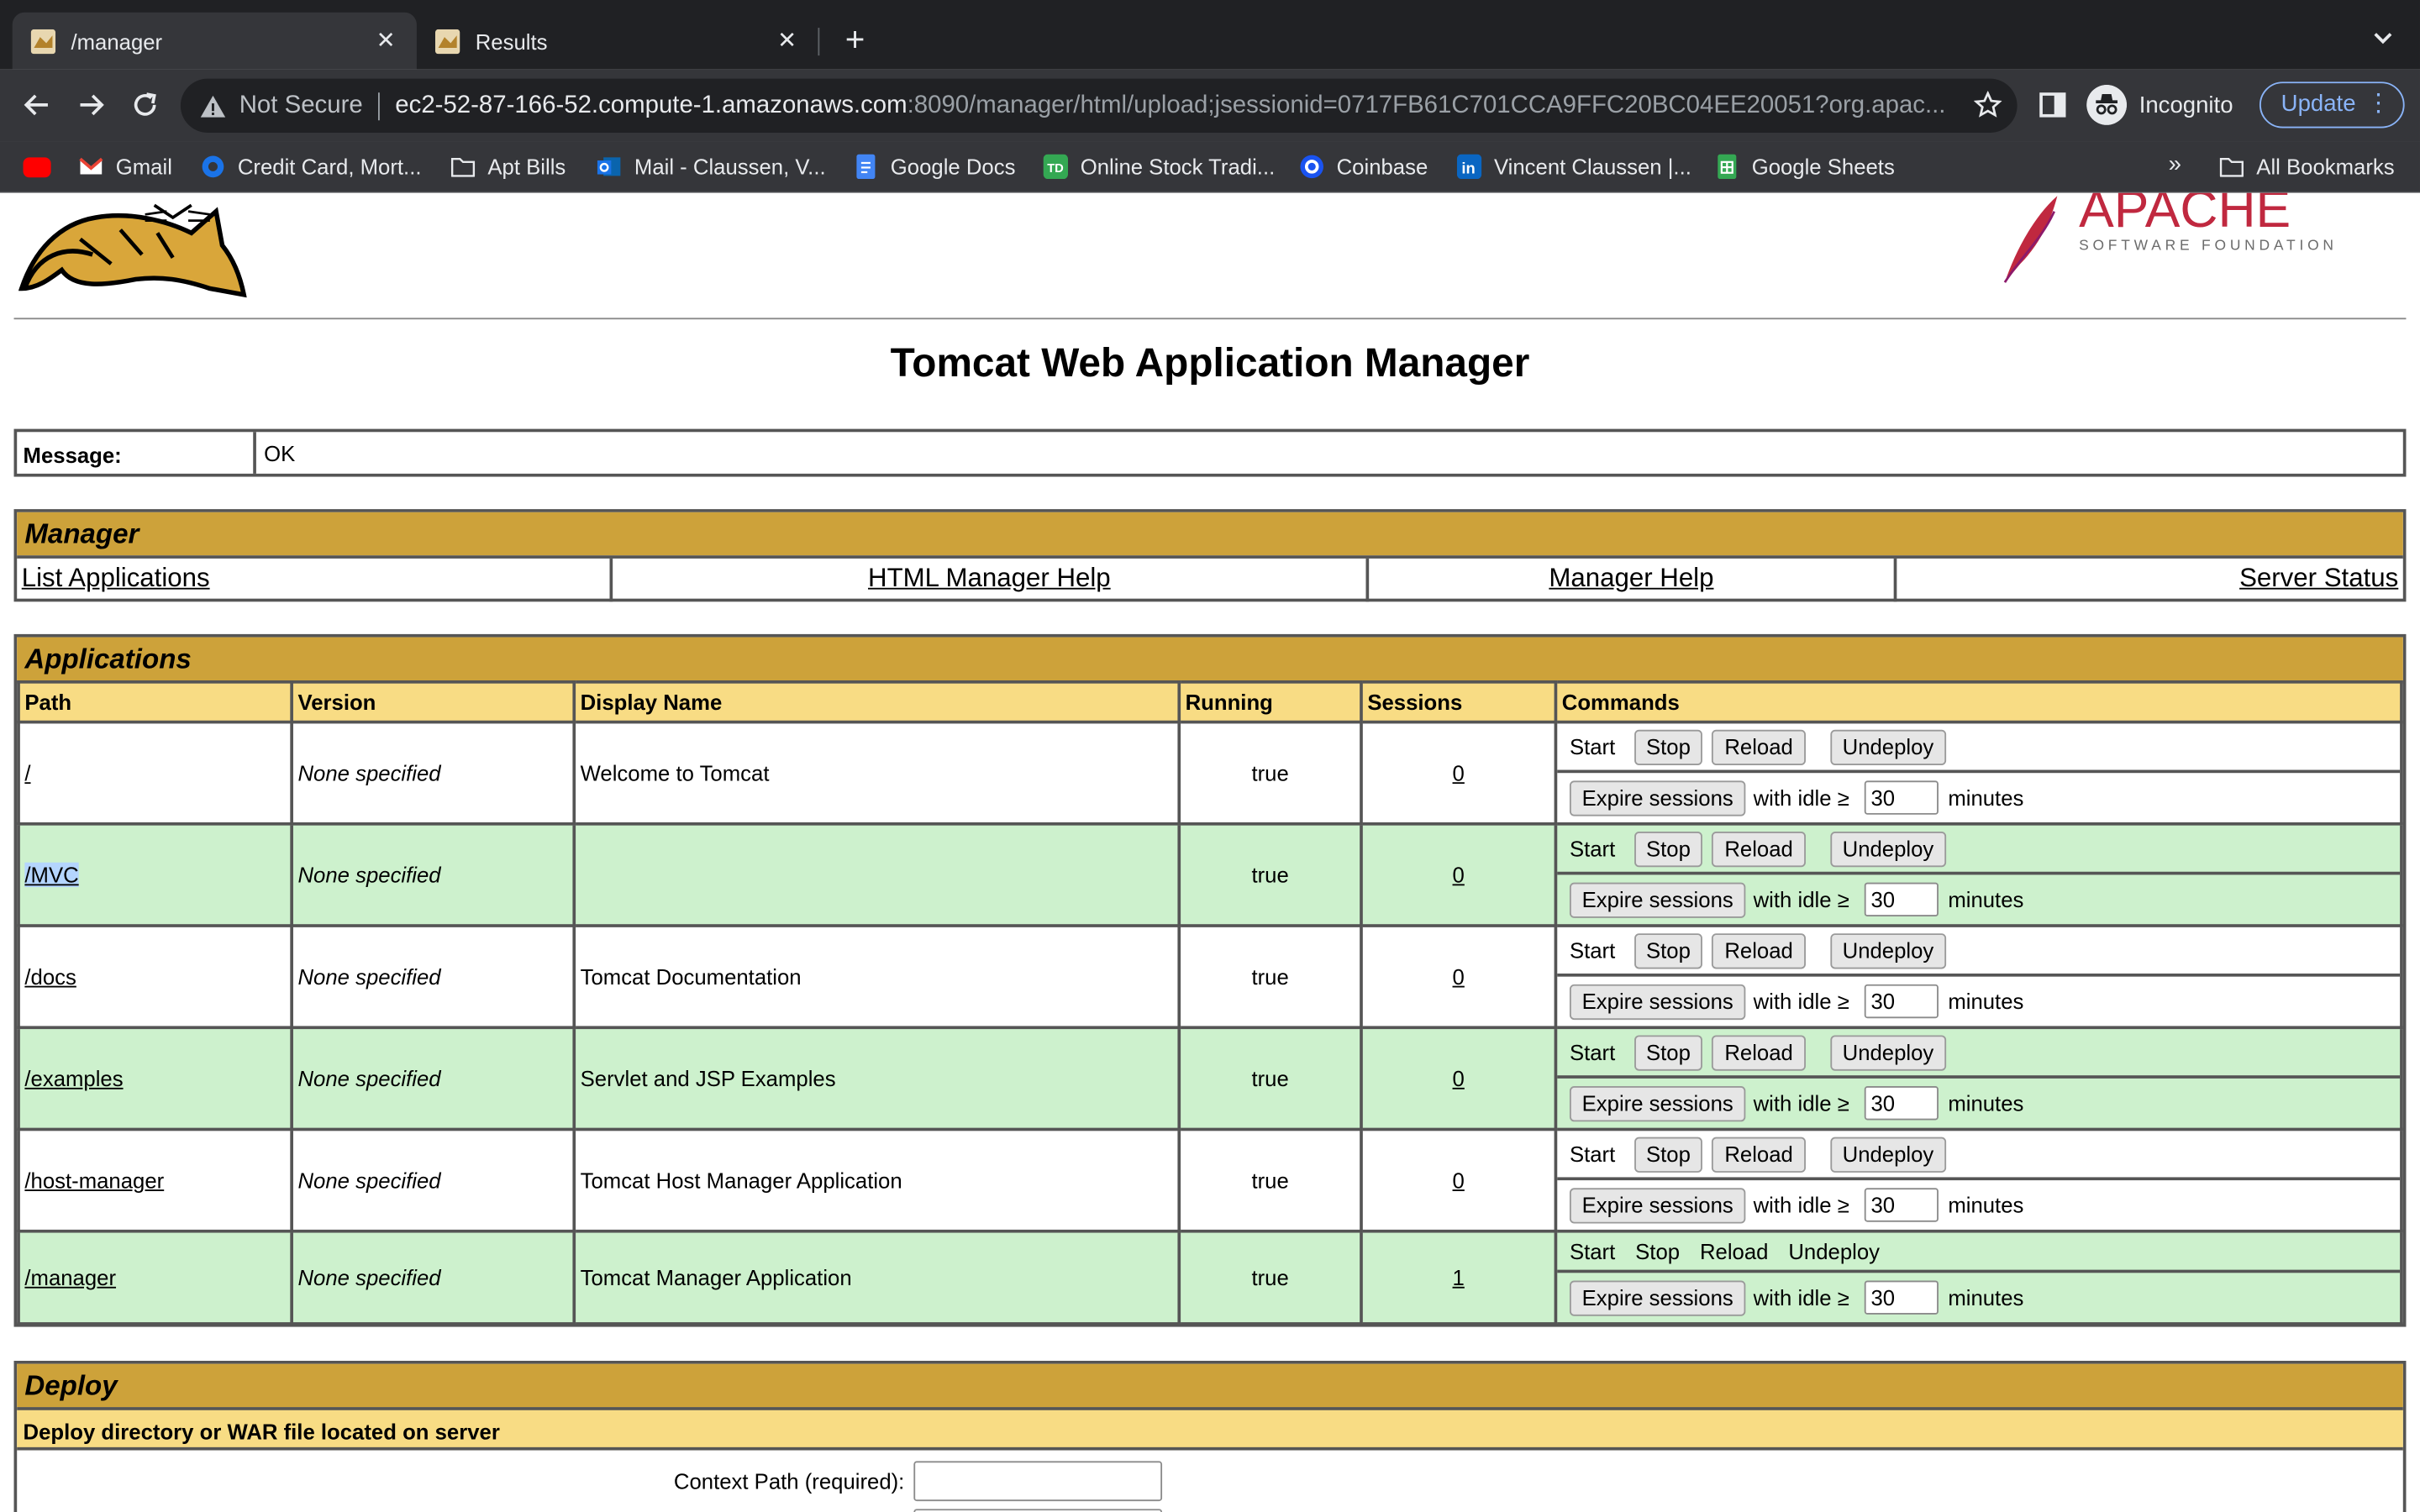 Image resolution: width=2420 pixels, height=1512 pixels. I want to click on browser-tab-strip: /manager ✕ Results ✕ +, so click(1210, 35).